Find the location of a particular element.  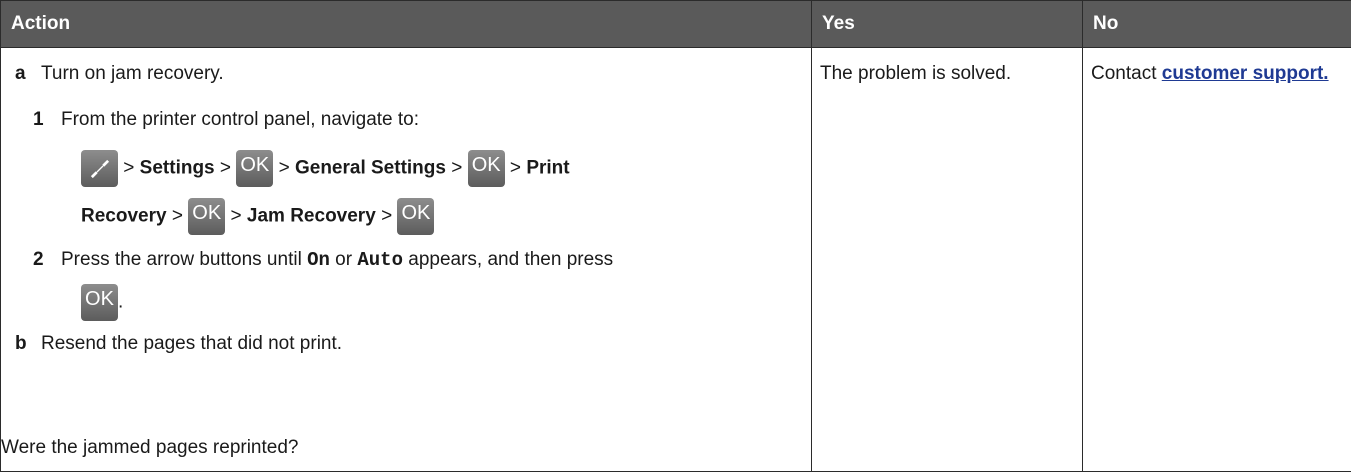

substep-num-2: 2 is located at coordinates (38, 259).